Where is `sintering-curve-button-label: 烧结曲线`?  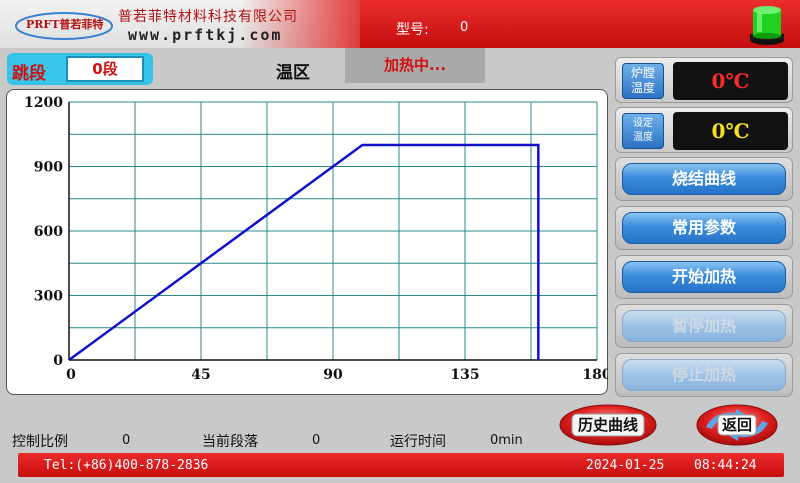 sintering-curve-button-label: 烧结曲线 is located at coordinates (704, 179).